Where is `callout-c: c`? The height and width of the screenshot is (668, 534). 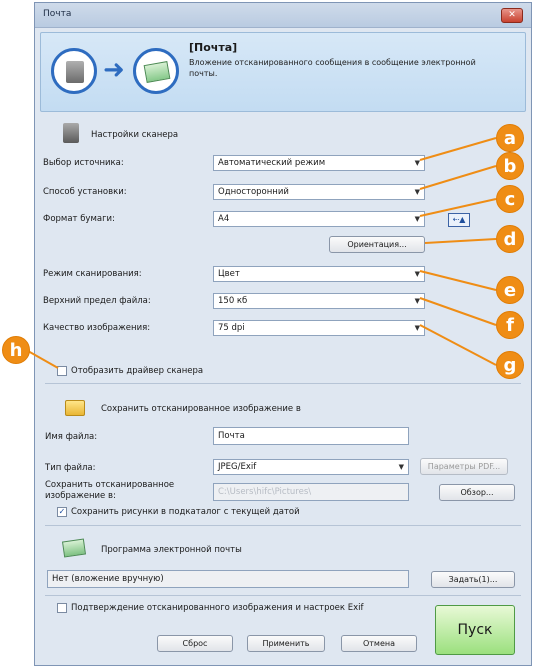 callout-c: c is located at coordinates (510, 199).